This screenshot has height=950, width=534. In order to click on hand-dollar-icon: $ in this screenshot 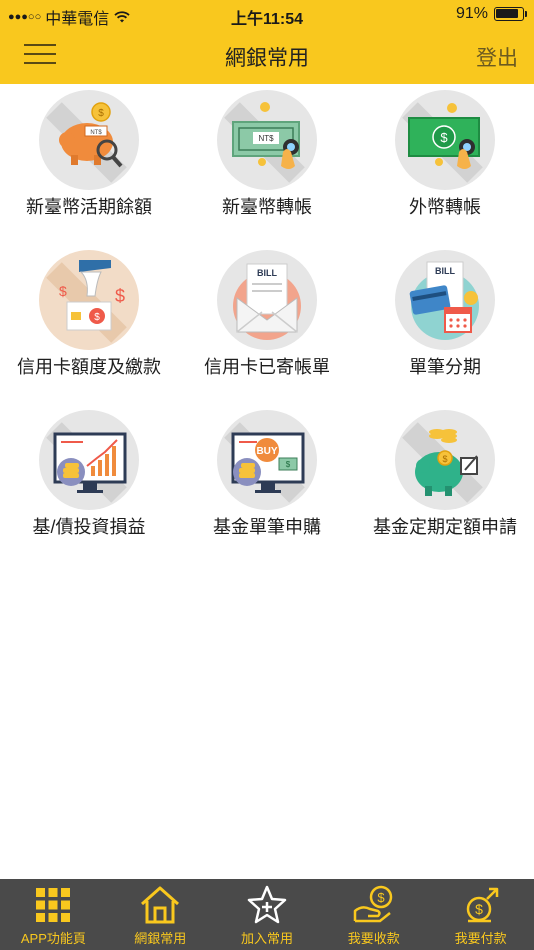, I will do `click(373, 904)`.